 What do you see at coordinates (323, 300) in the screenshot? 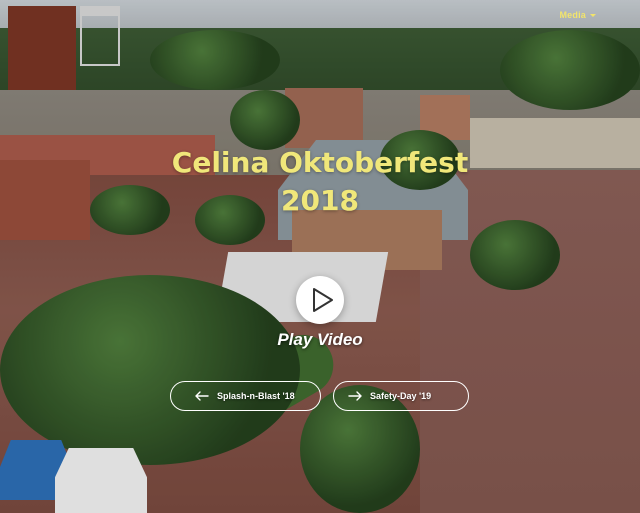
I see `play-icon` at bounding box center [323, 300].